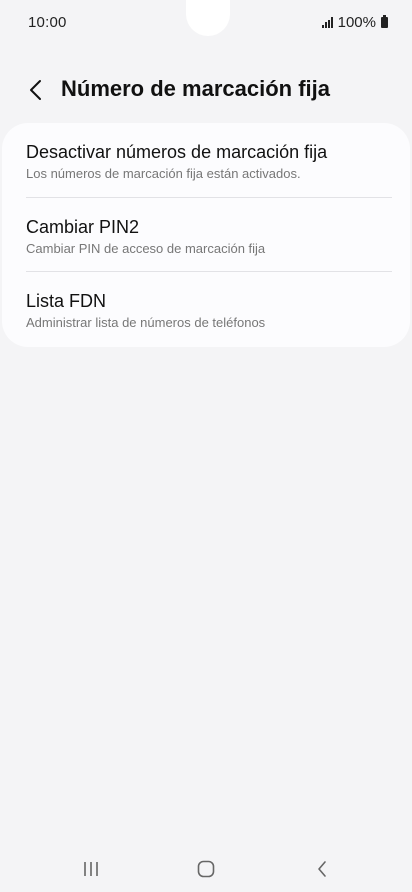 This screenshot has width=412, height=892. Describe the element at coordinates (327, 22) in the screenshot. I see `signal-icon` at that location.